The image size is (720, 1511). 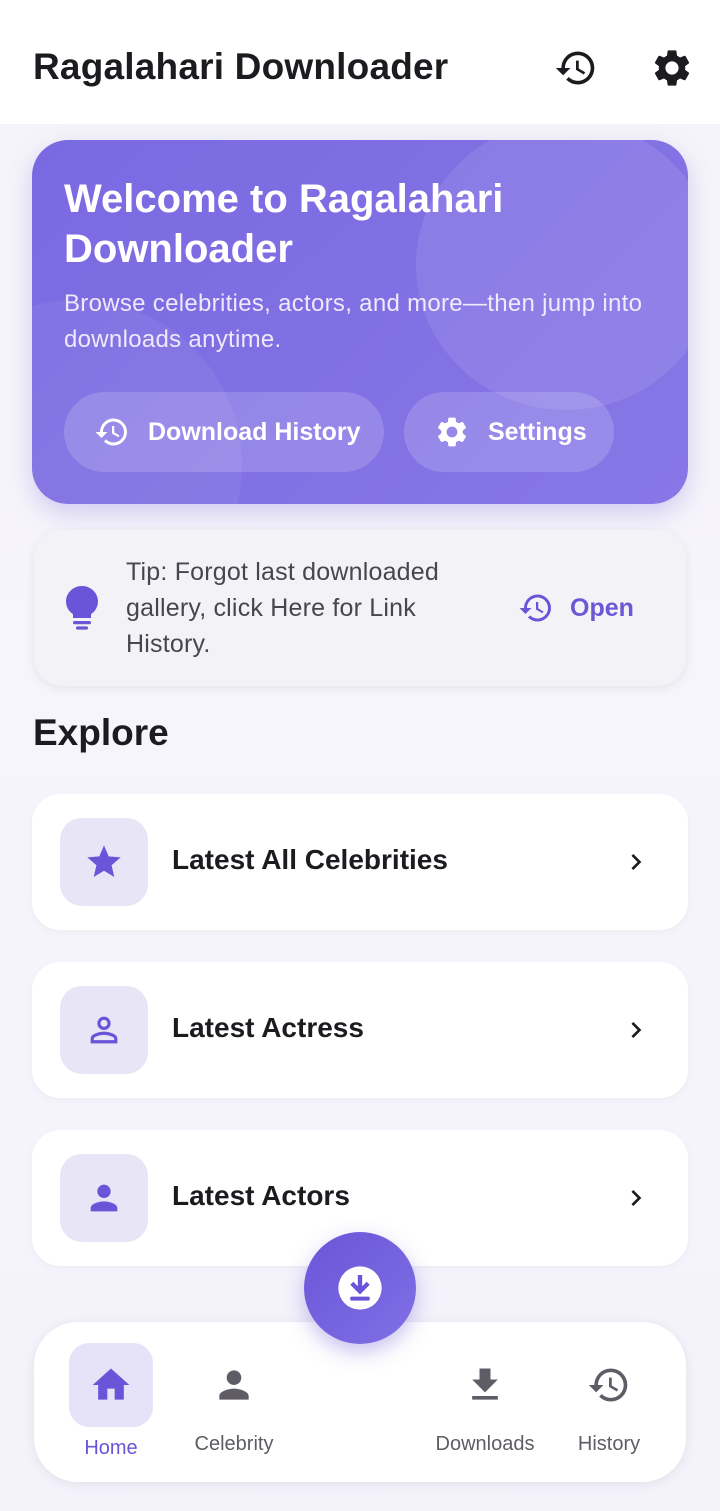 I want to click on download-fab, so click(x=360, y=1288).